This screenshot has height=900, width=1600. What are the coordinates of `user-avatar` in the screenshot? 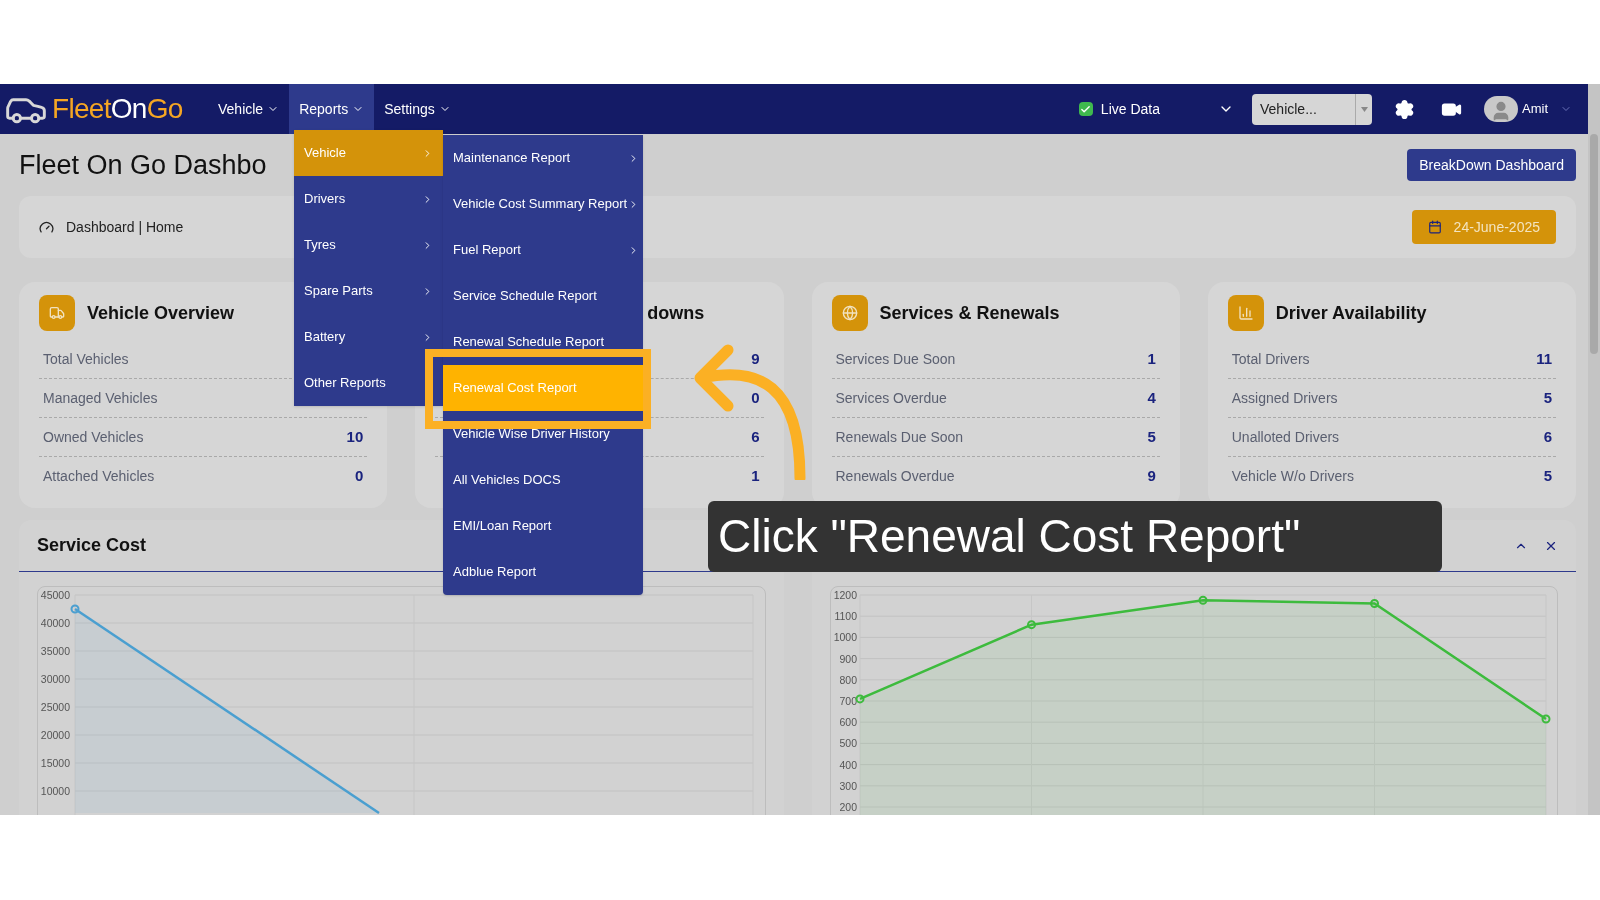 It's located at (1501, 109).